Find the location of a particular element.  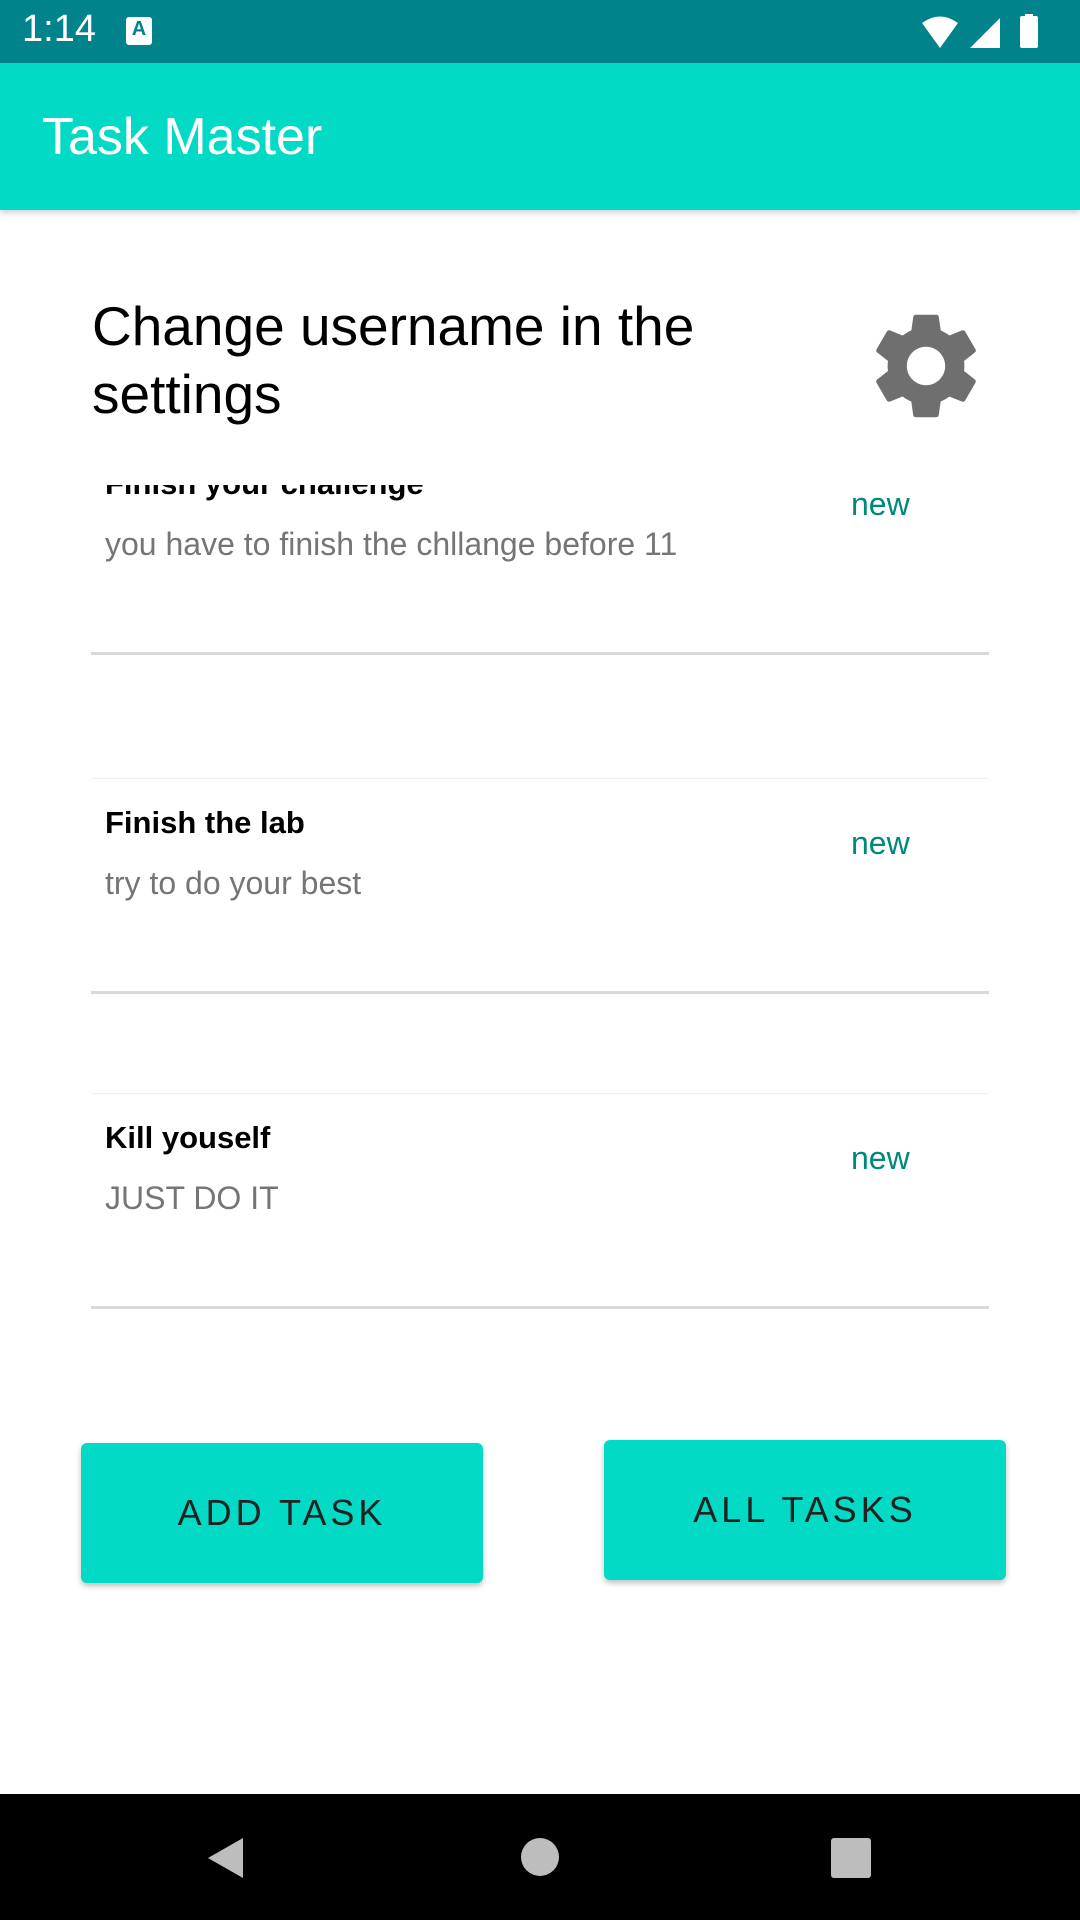

task-title: Kill youself is located at coordinates (188, 1137).